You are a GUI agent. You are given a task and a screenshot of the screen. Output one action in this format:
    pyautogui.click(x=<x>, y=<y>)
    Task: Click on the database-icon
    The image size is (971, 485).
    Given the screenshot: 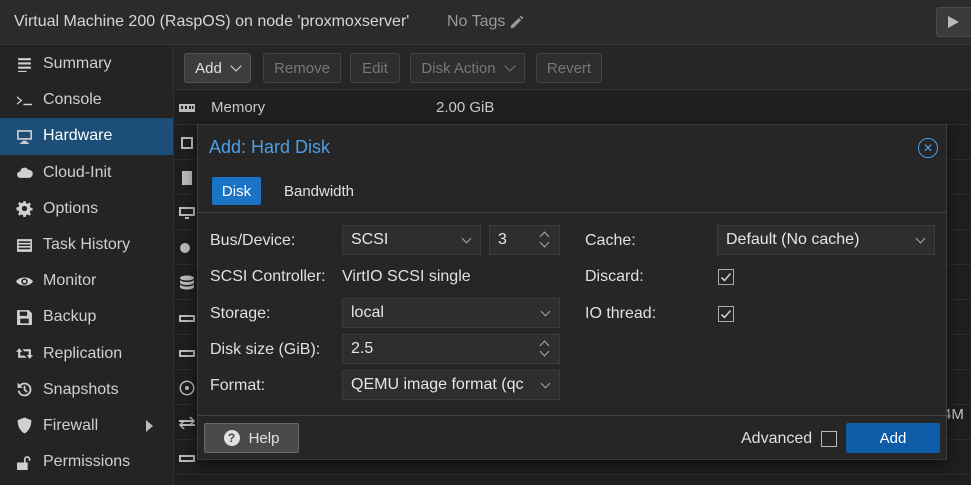 What is the action you would take?
    pyautogui.click(x=187, y=283)
    